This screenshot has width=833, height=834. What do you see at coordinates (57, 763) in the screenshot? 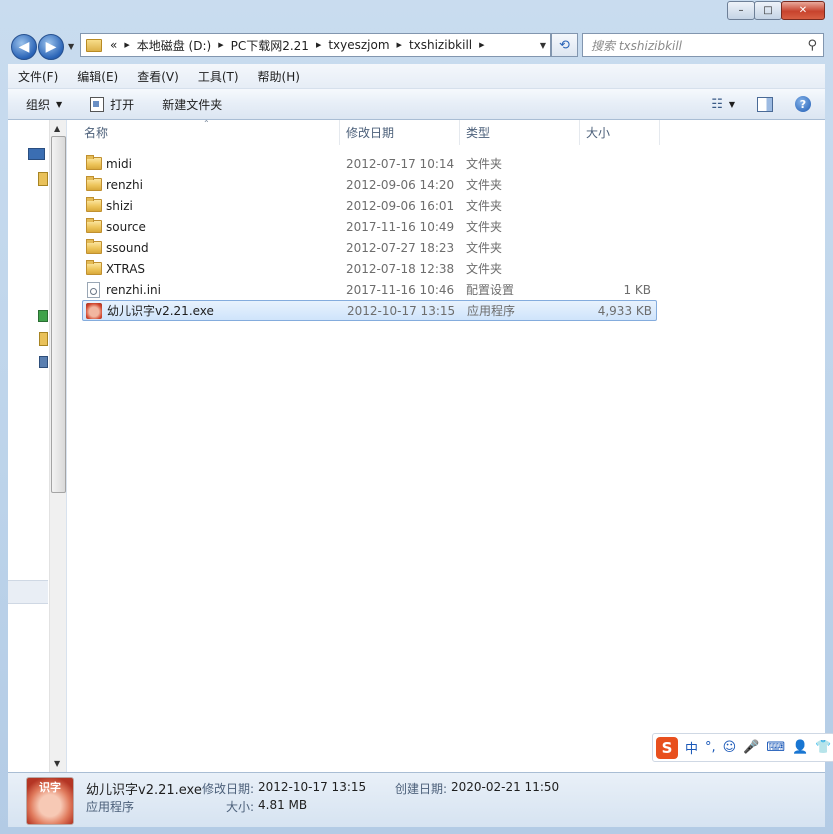
I see `scroll-down-icon: ▼` at bounding box center [57, 763].